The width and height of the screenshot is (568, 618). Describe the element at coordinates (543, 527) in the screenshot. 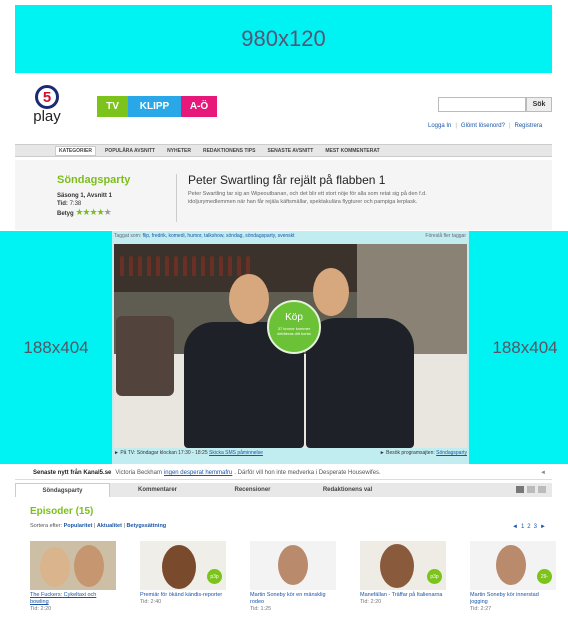

I see `next-page-icon: ►` at that location.